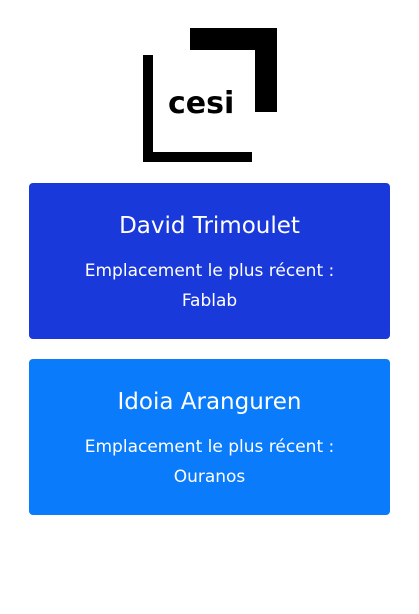  I want to click on card-person-name: Idoia Aranguren, so click(209, 402).